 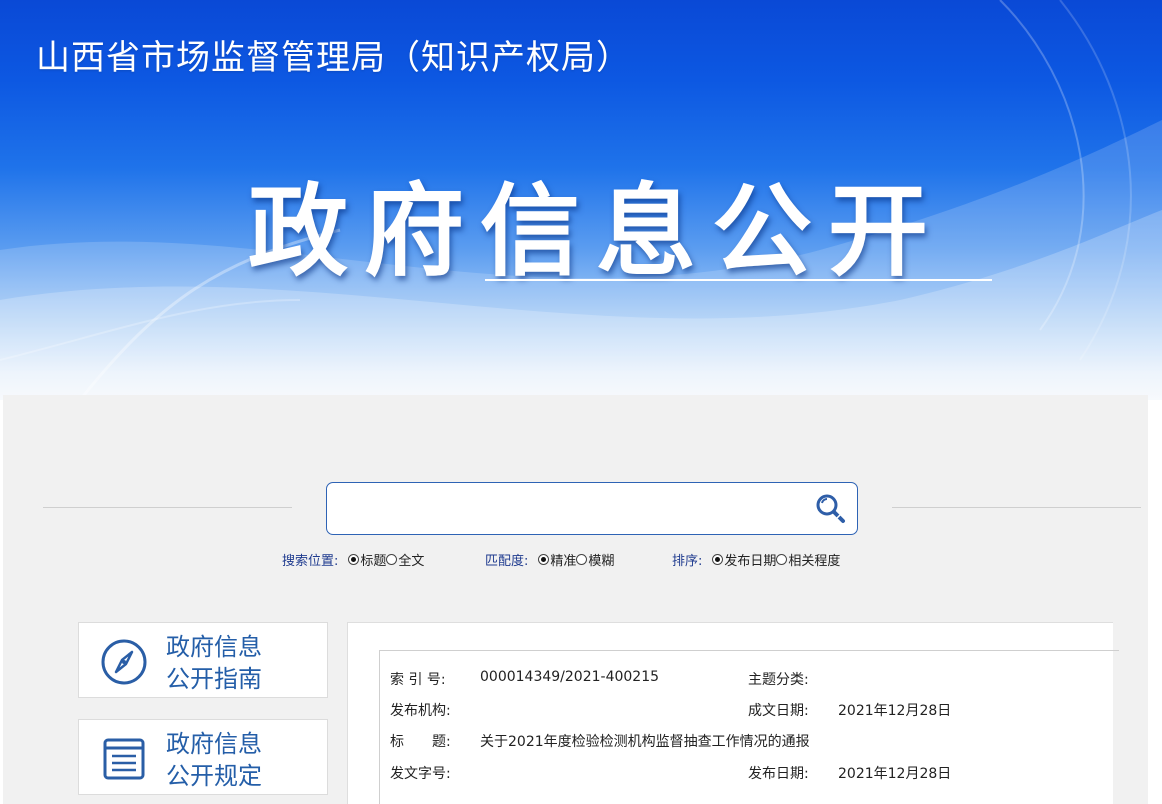 I want to click on sidebar-item-label: 政府信息 公开指南, so click(x=214, y=663).